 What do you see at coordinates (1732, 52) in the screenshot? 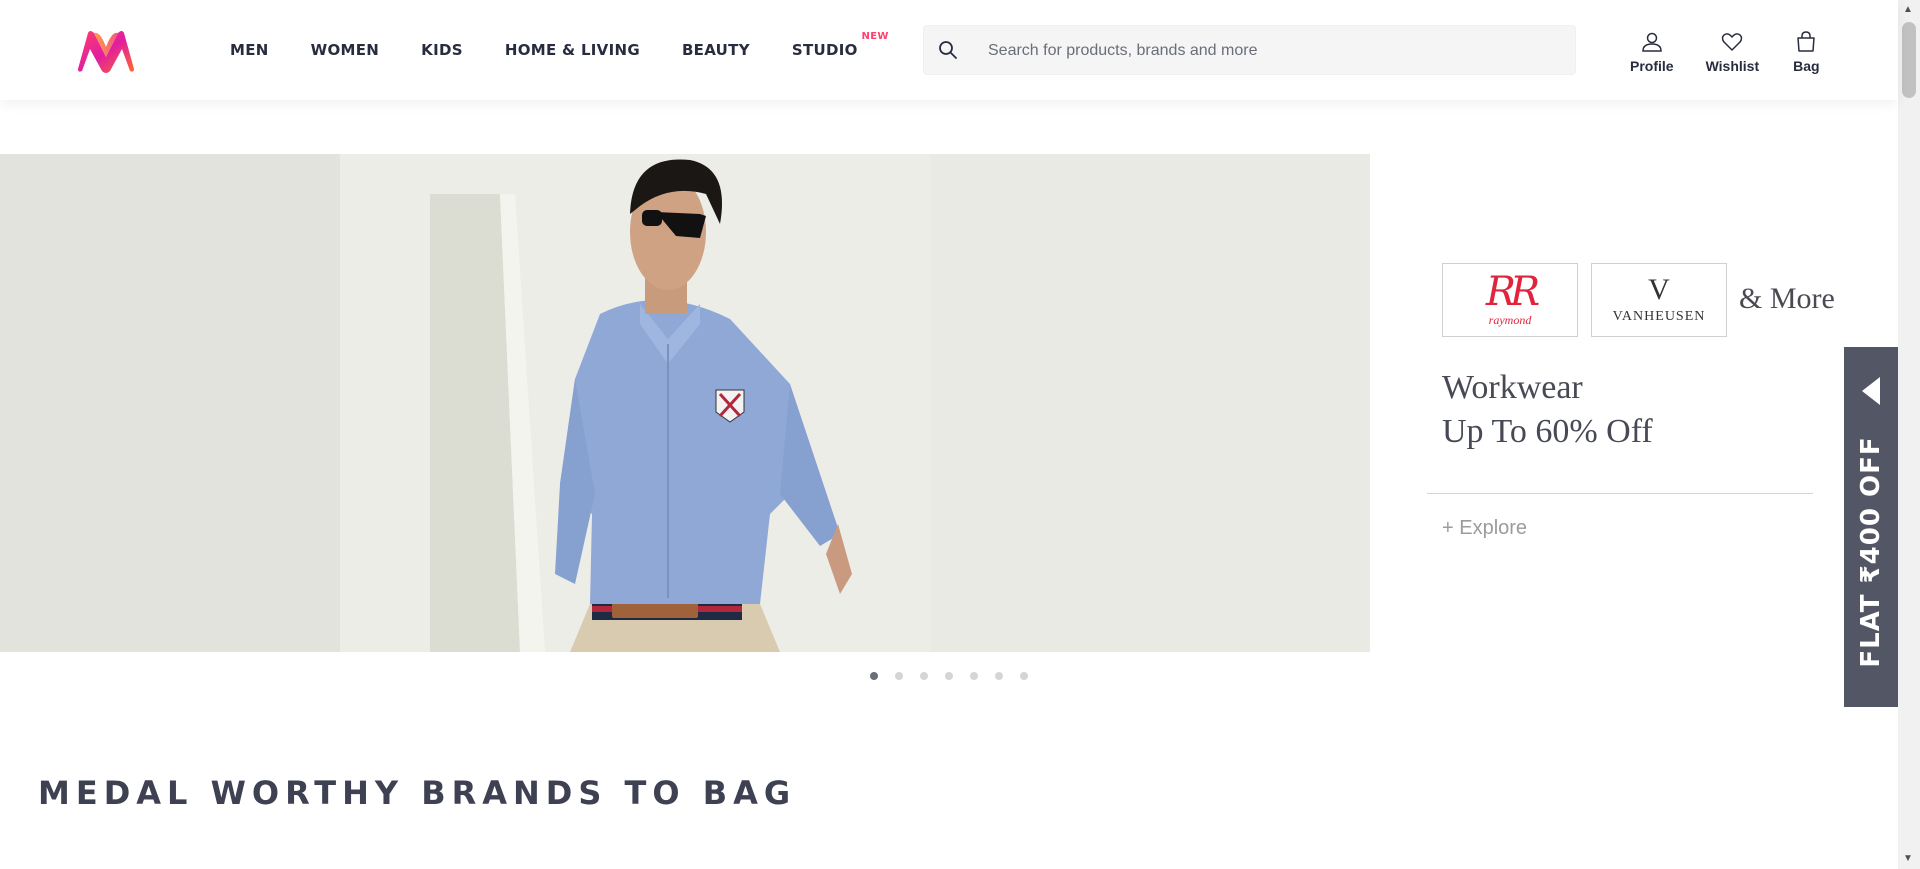
I see `wishlist-button: Wishlist` at bounding box center [1732, 52].